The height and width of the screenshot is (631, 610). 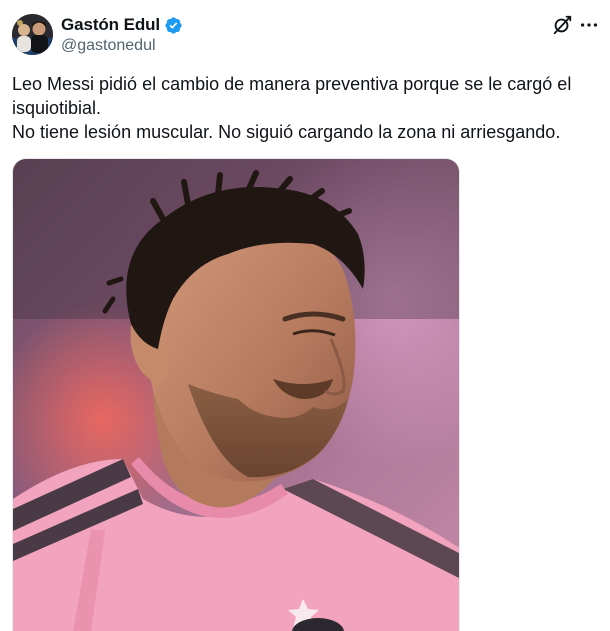 I want to click on more-options-icon, so click(x=589, y=25).